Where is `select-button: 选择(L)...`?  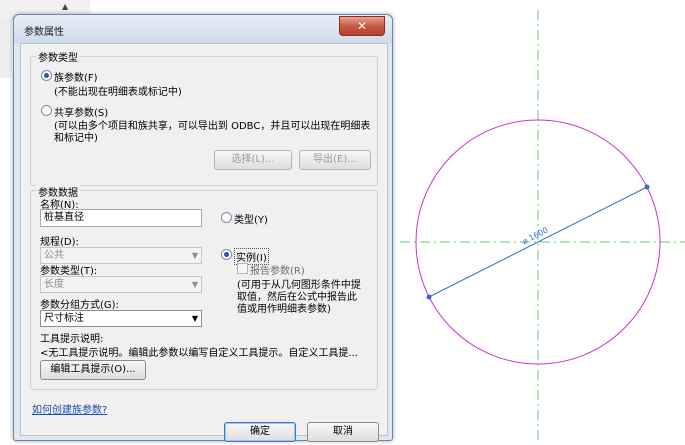
select-button: 选择(L)... is located at coordinates (253, 160).